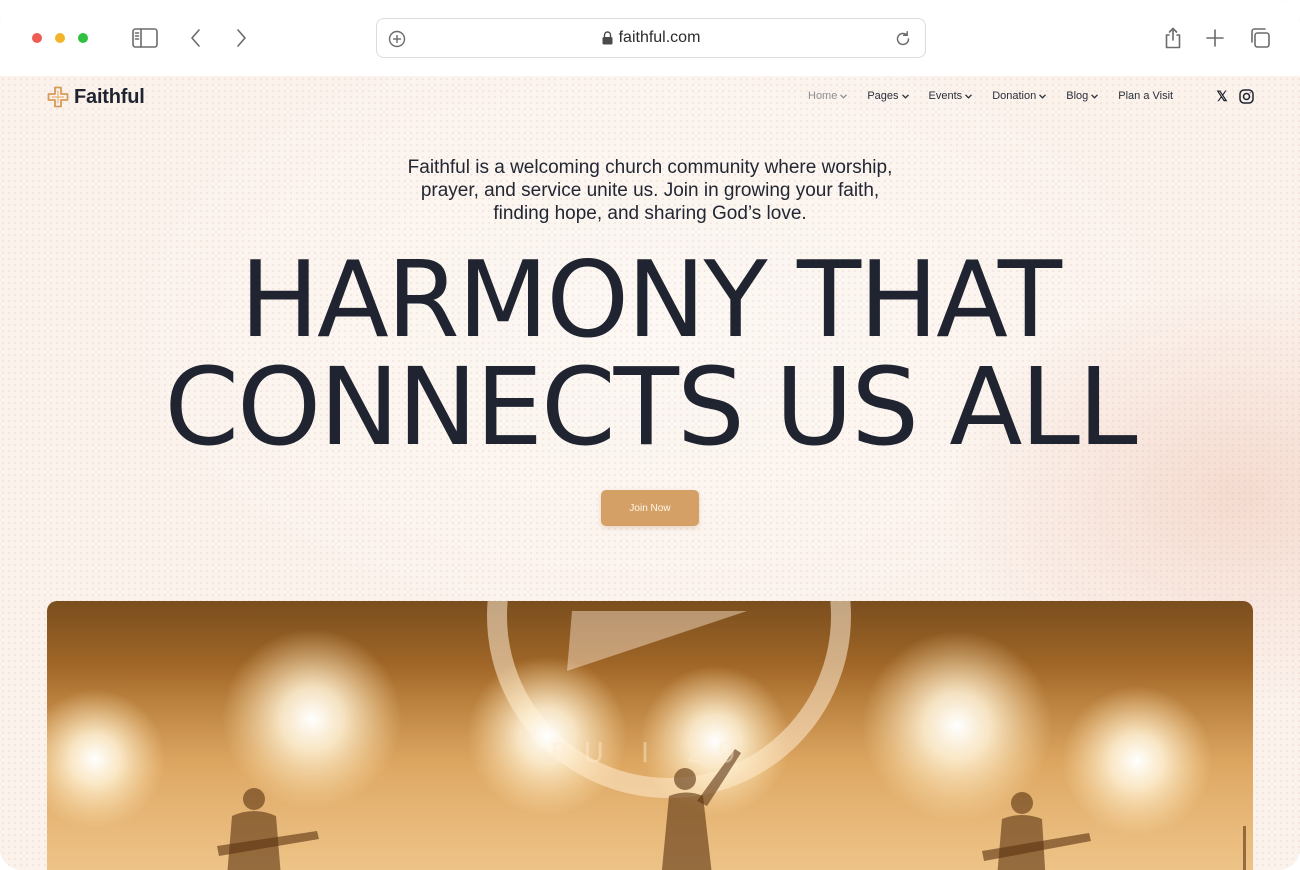 Image resolution: width=1300 pixels, height=870 pixels. Describe the element at coordinates (607, 38) in the screenshot. I see `lock-icon` at that location.